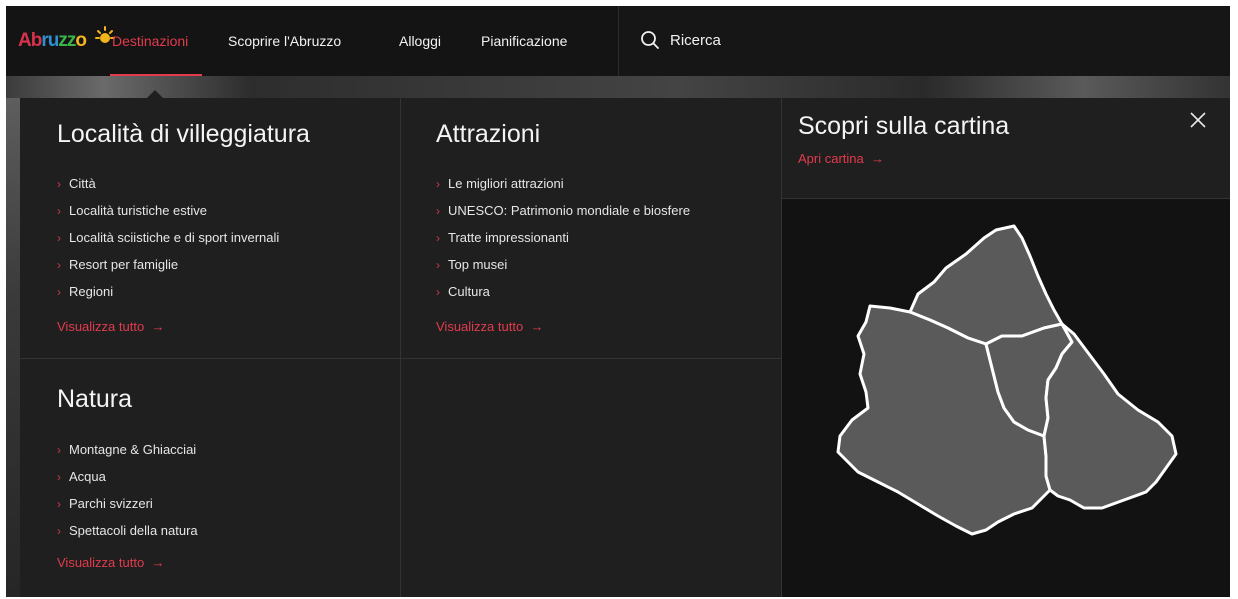  What do you see at coordinates (841, 158) in the screenshot?
I see `open-map-link: Apri cartina →` at bounding box center [841, 158].